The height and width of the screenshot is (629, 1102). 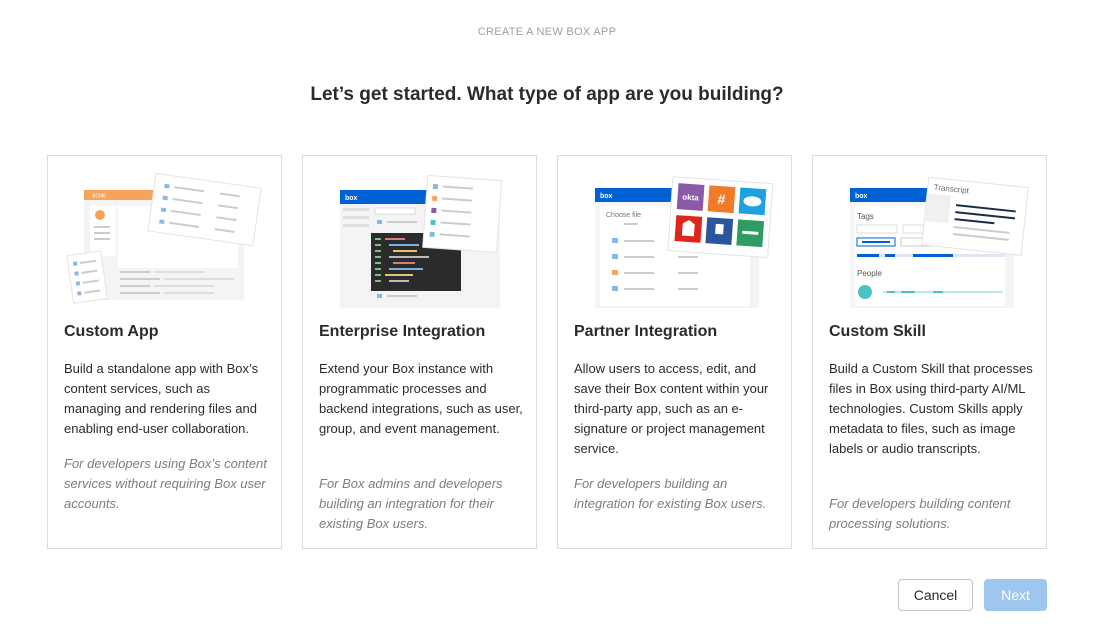 What do you see at coordinates (691, 197) in the screenshot?
I see `okta-label: okta` at bounding box center [691, 197].